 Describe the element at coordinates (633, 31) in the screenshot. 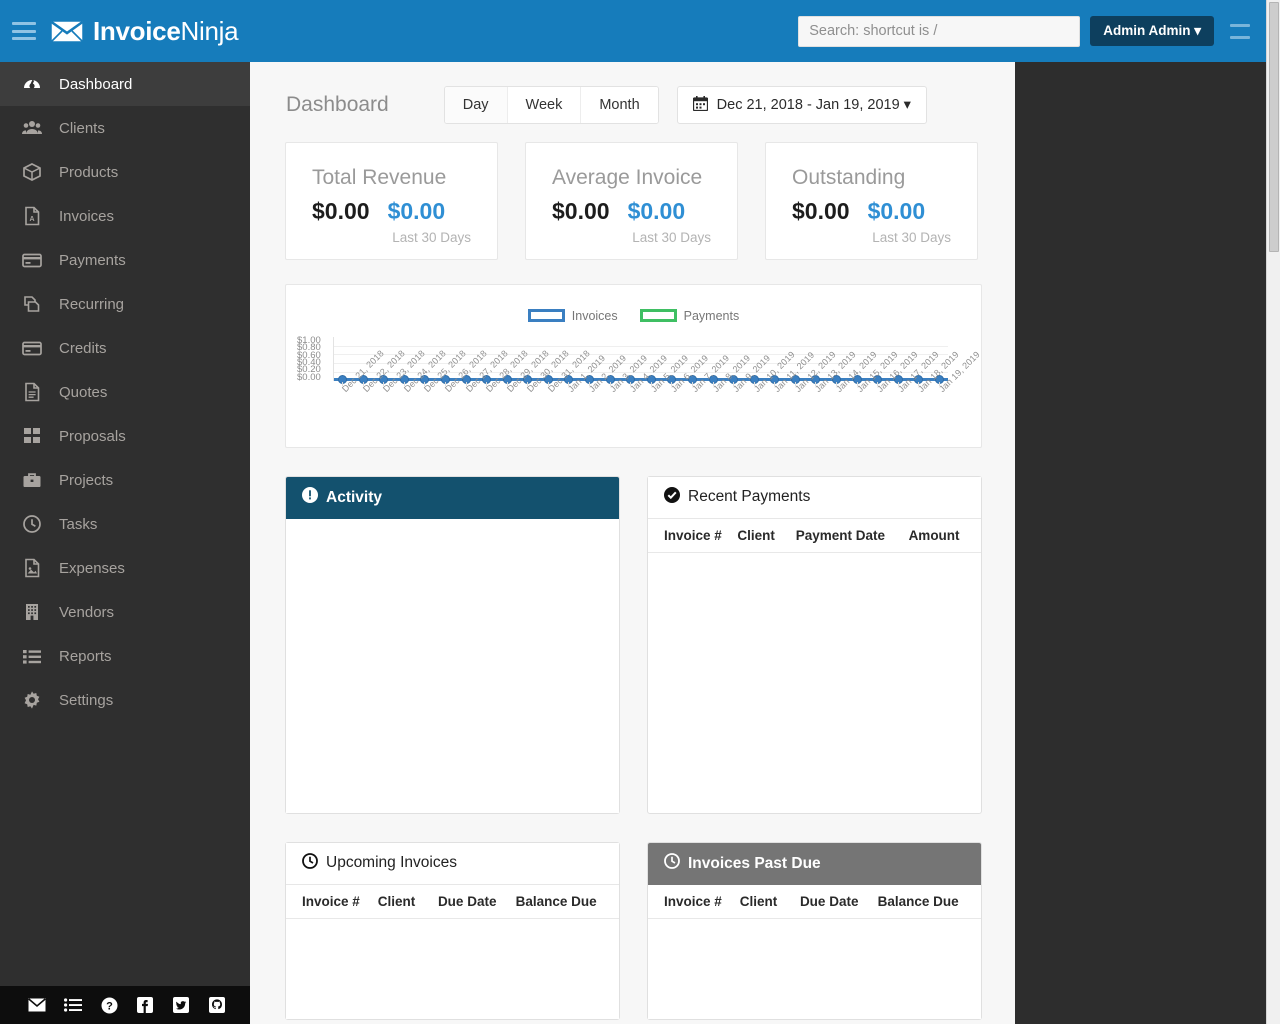

I see `top-navbar: InvoiceNinja Admin Admin ▾` at that location.